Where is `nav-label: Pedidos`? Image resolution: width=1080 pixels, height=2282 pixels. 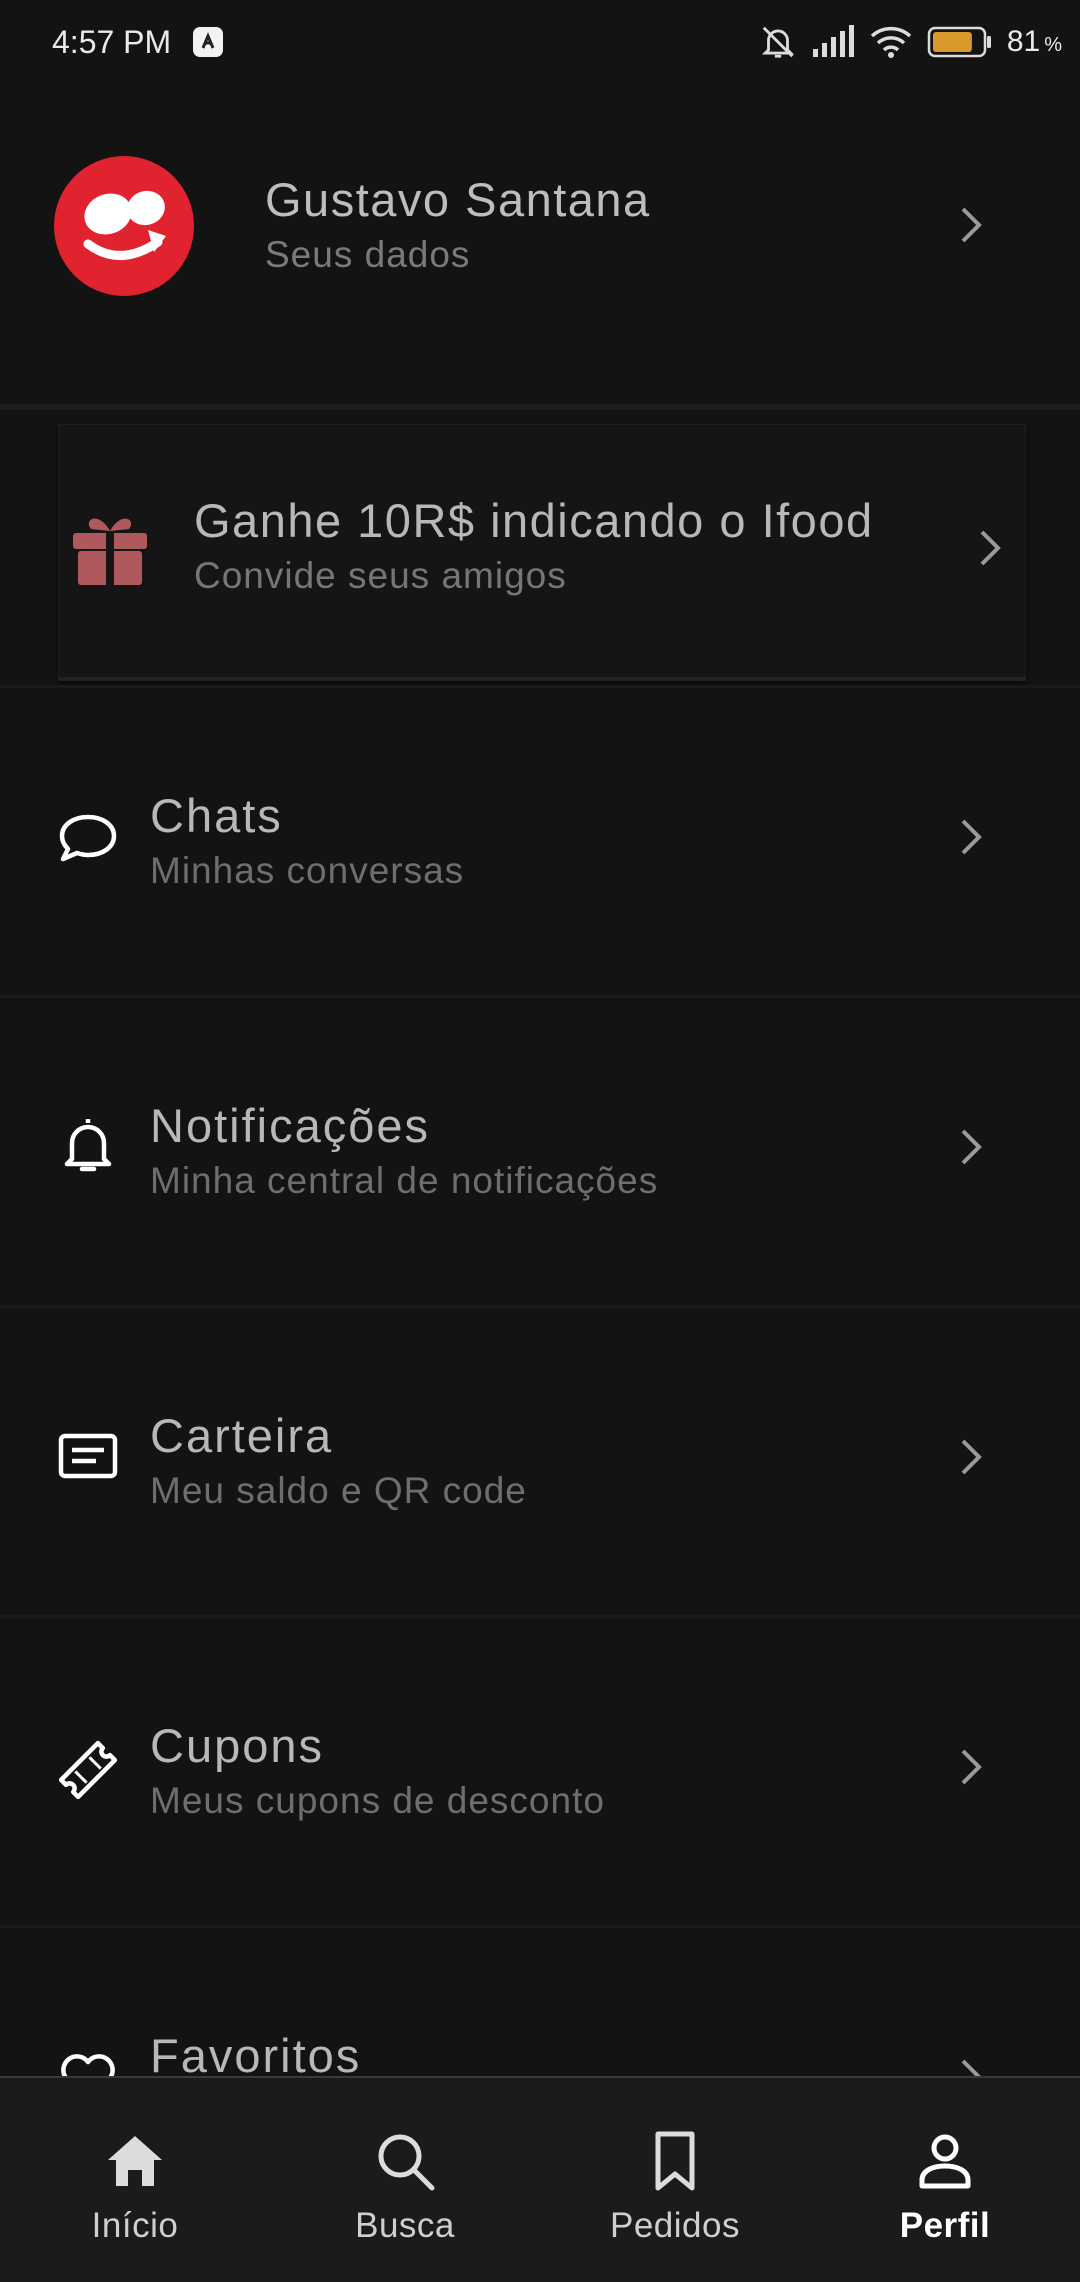 nav-label: Pedidos is located at coordinates (675, 2225).